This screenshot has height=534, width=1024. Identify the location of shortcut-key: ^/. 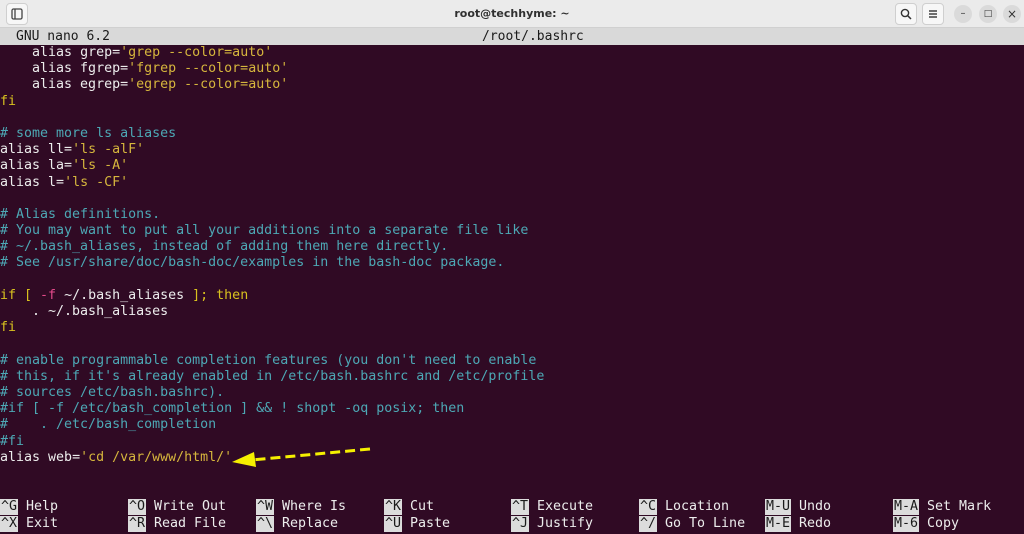
(648, 523).